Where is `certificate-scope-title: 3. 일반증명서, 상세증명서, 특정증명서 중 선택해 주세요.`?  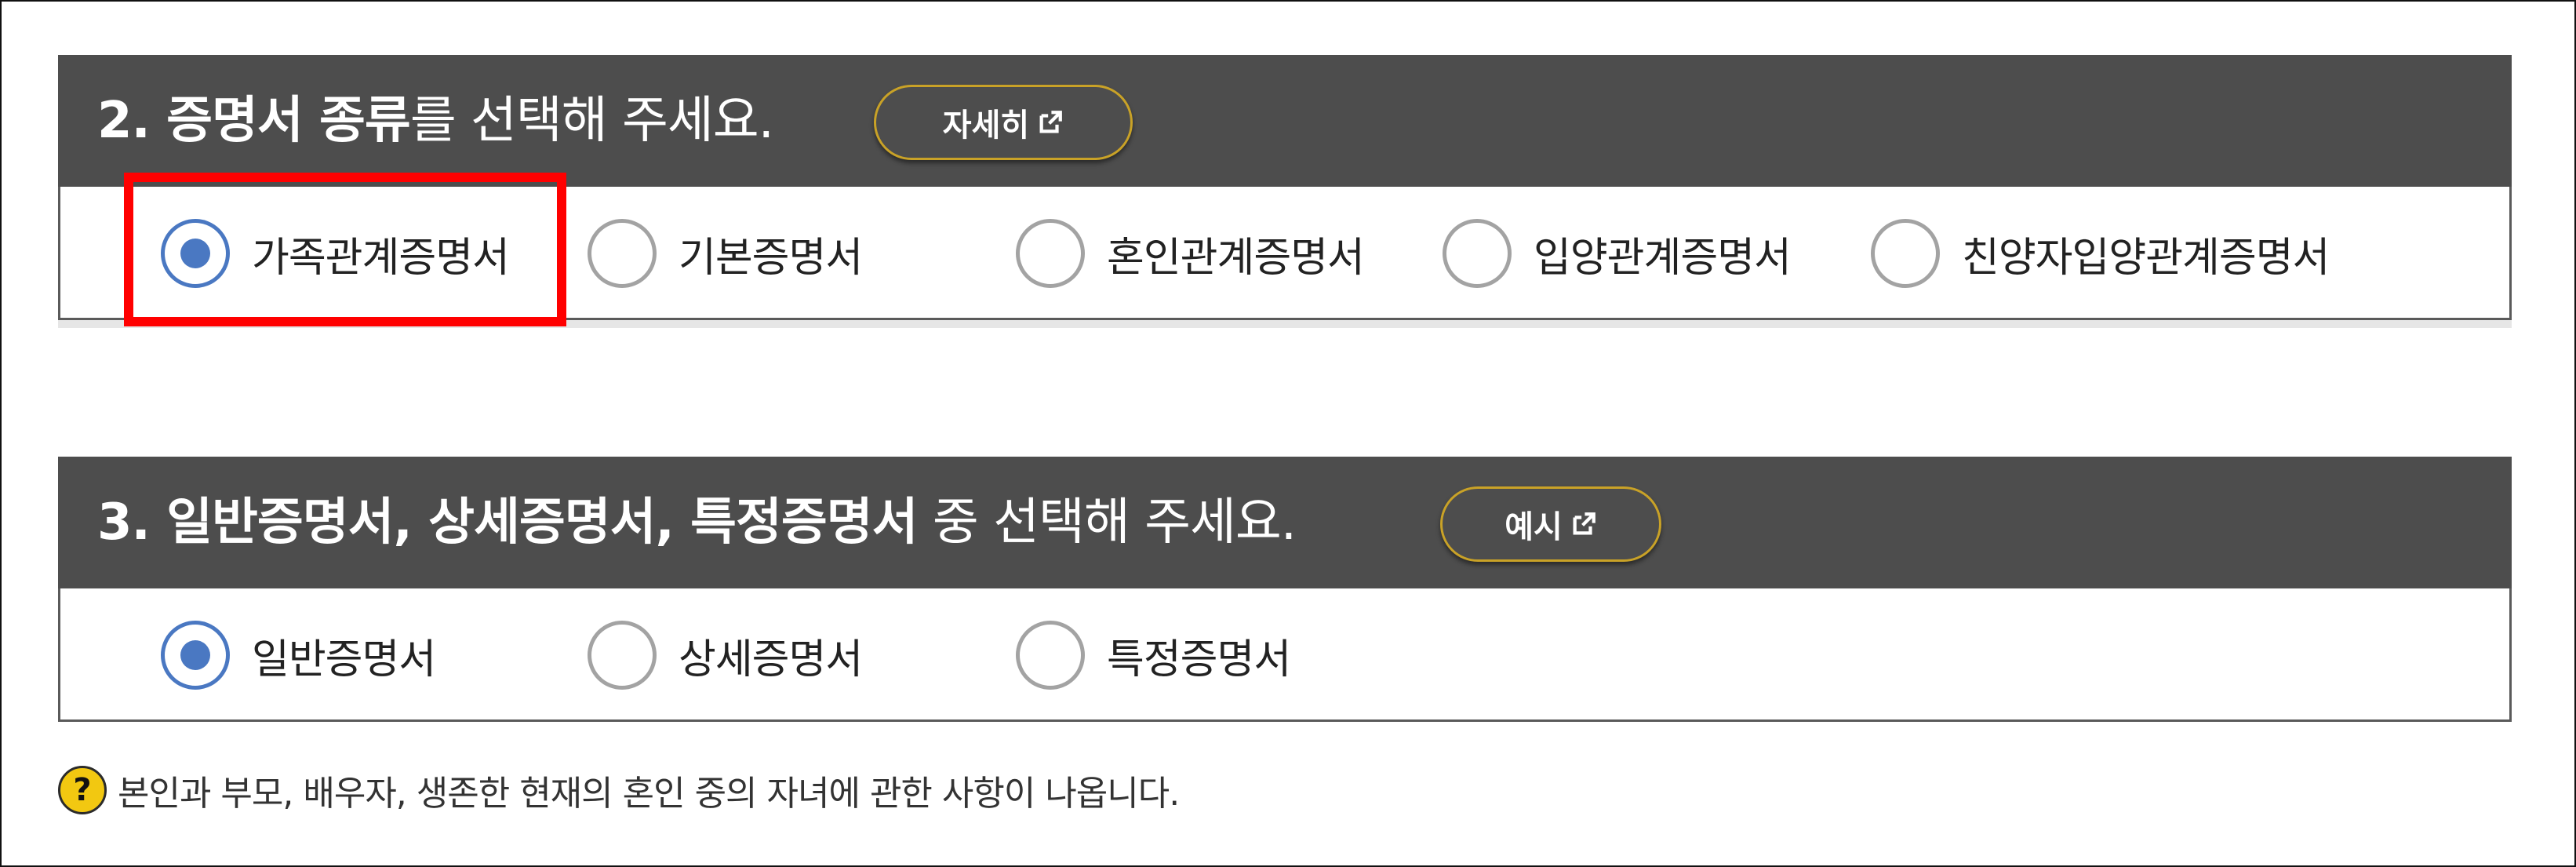
certificate-scope-title: 3. 일반증명서, 상세증명서, 특정증명서 중 선택해 주세요. is located at coordinates (697, 522).